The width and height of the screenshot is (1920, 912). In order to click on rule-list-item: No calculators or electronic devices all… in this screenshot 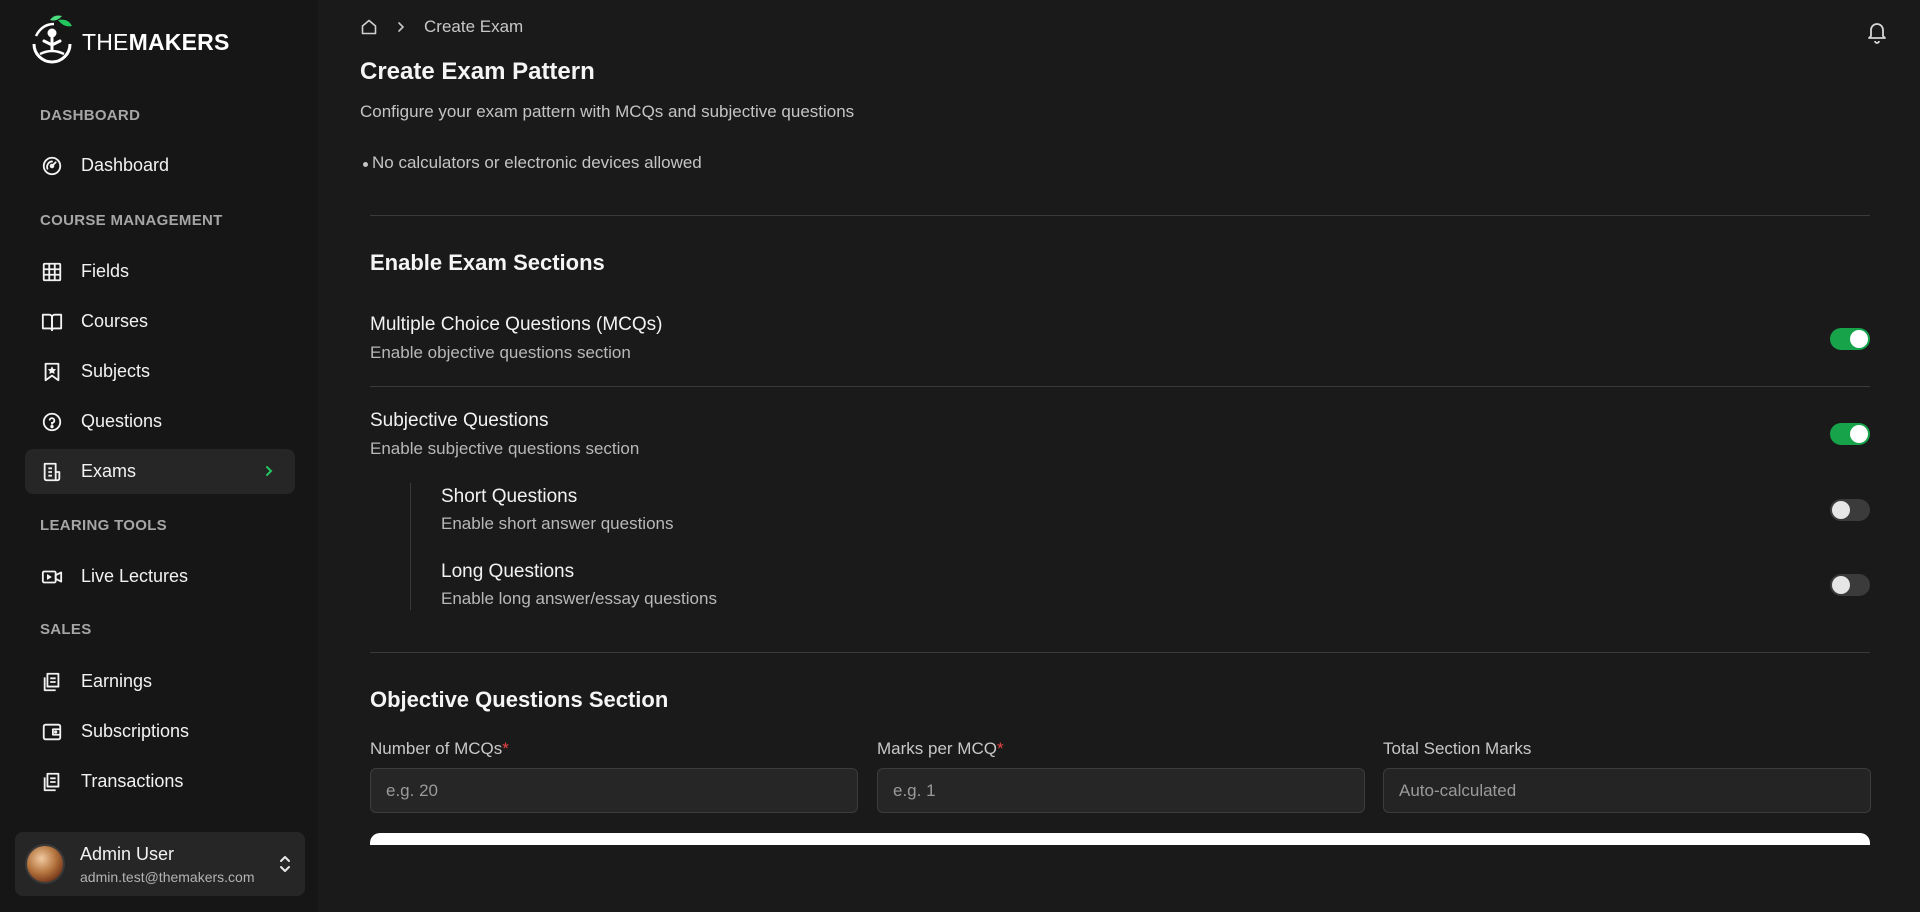, I will do `click(541, 163)`.